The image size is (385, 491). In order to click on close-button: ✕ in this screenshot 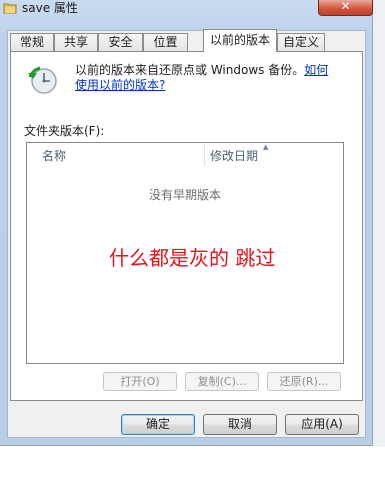, I will do `click(345, 8)`.